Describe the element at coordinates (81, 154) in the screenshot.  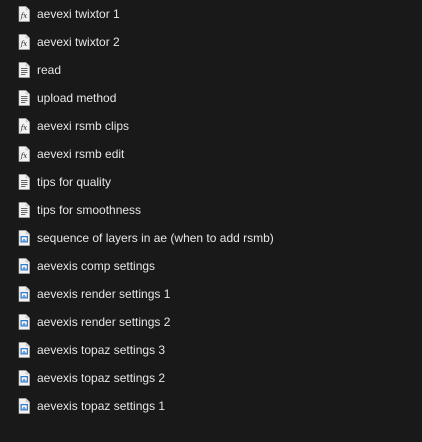
I see `file-name: aevexi rsmb edit` at that location.